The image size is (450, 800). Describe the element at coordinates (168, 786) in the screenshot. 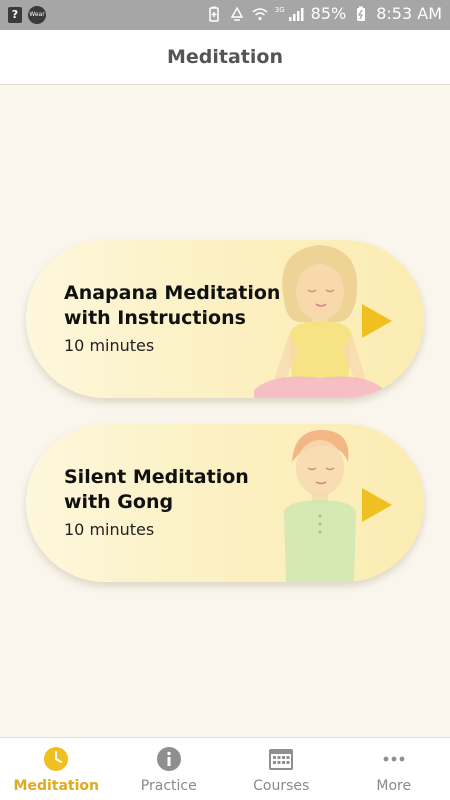

I see `nav-label-practice: Practice` at that location.